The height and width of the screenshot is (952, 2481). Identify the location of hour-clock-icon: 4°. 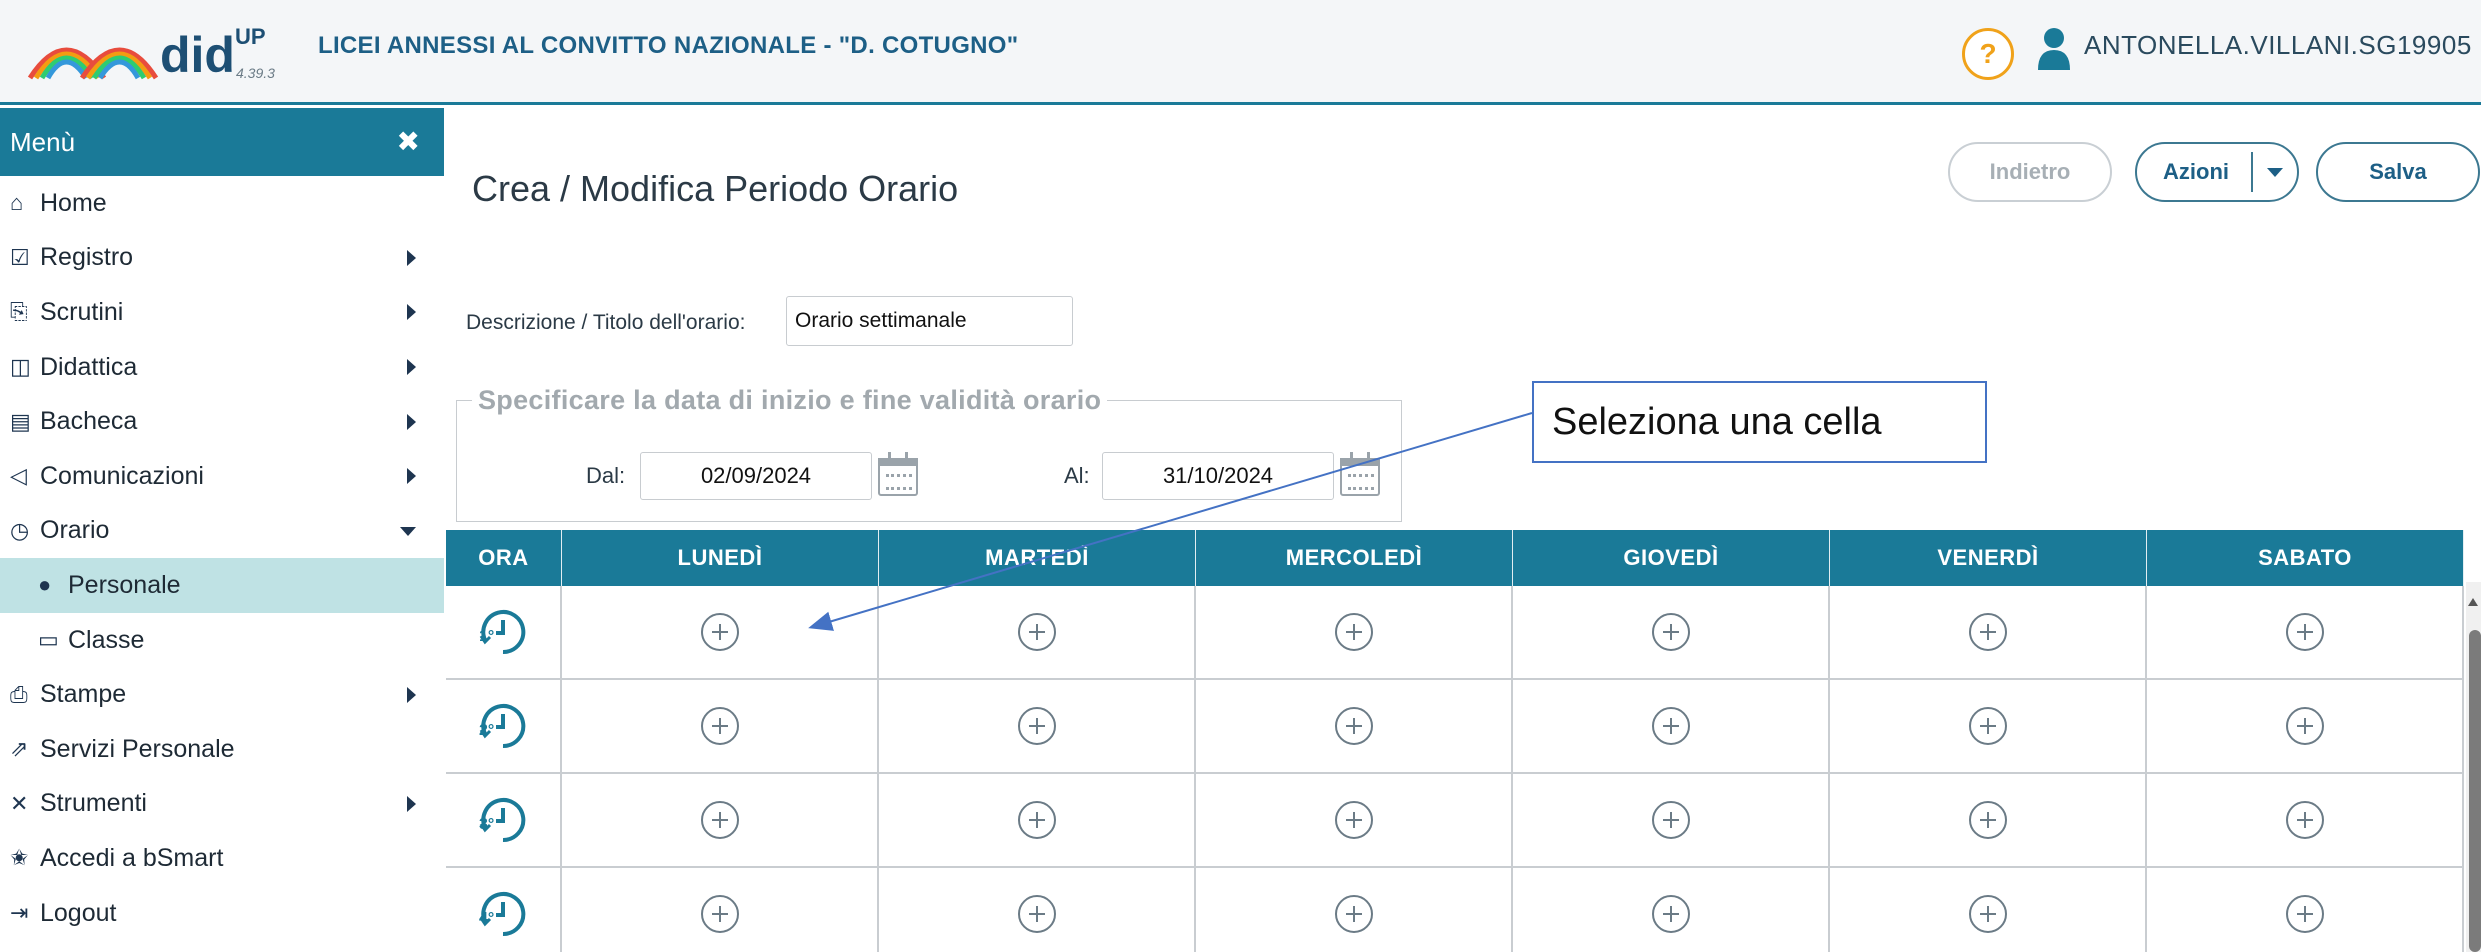
(503, 914).